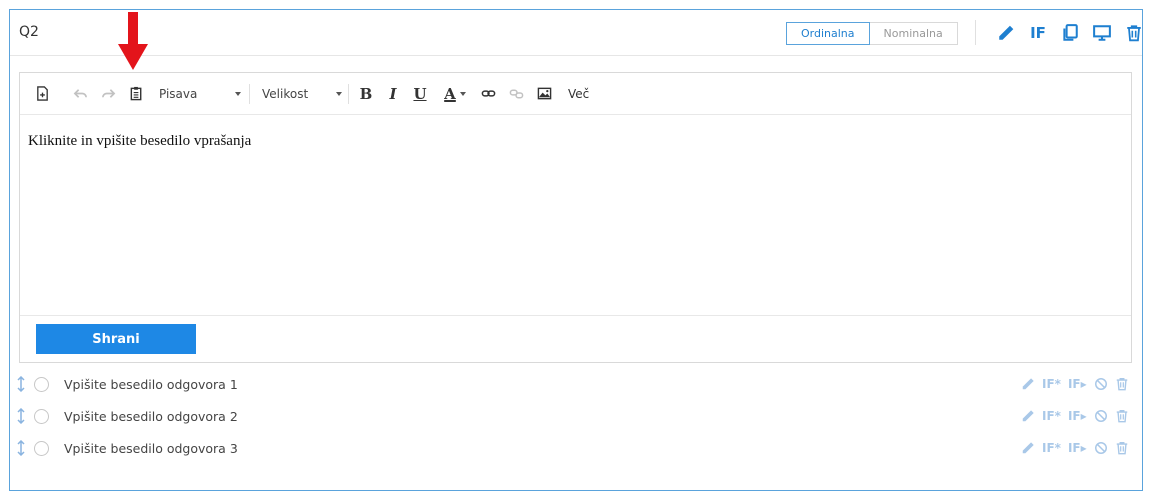 The width and height of the screenshot is (1156, 503). I want to click on header-actions: IF, so click(1070, 33).